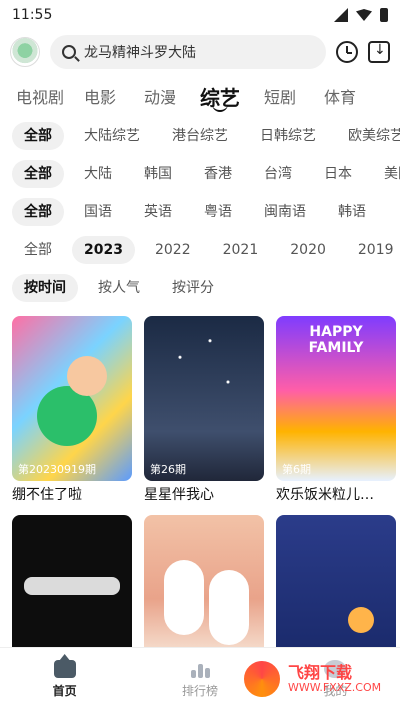 This screenshot has width=400, height=711. Describe the element at coordinates (38, 174) in the screenshot. I see `filter-region-all: 全部` at that location.